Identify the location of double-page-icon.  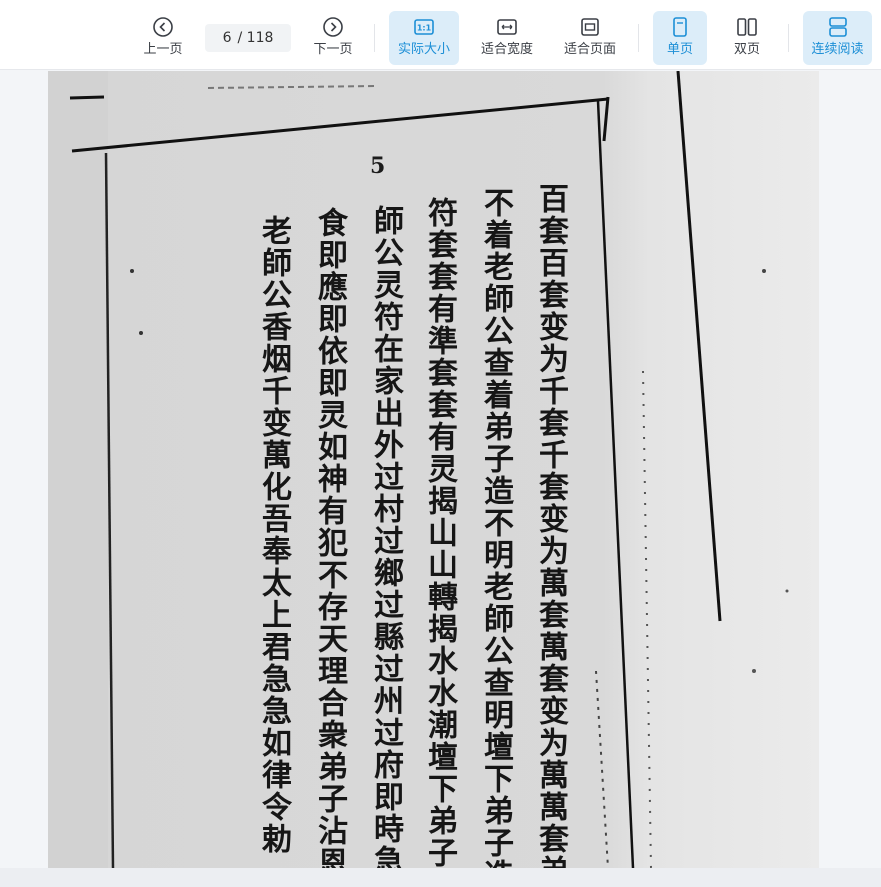
(747, 27).